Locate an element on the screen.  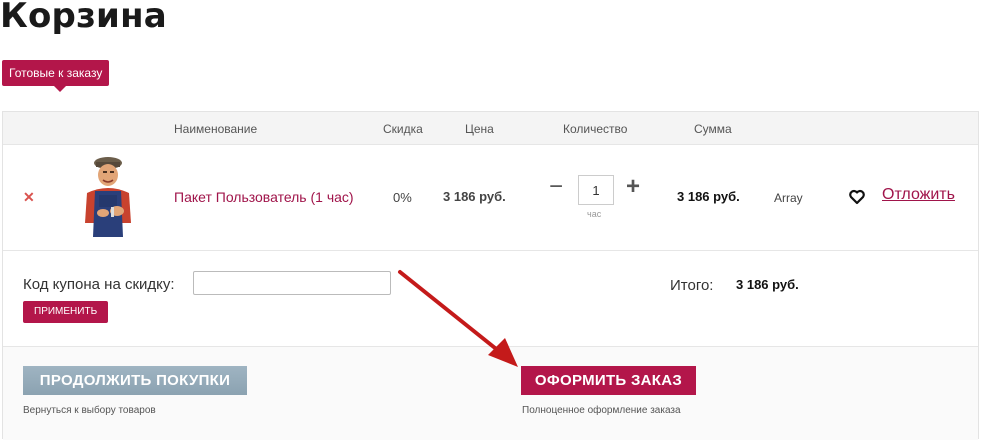
apply-coupon-button: ПРИМЕНИТЬ is located at coordinates (66, 312).